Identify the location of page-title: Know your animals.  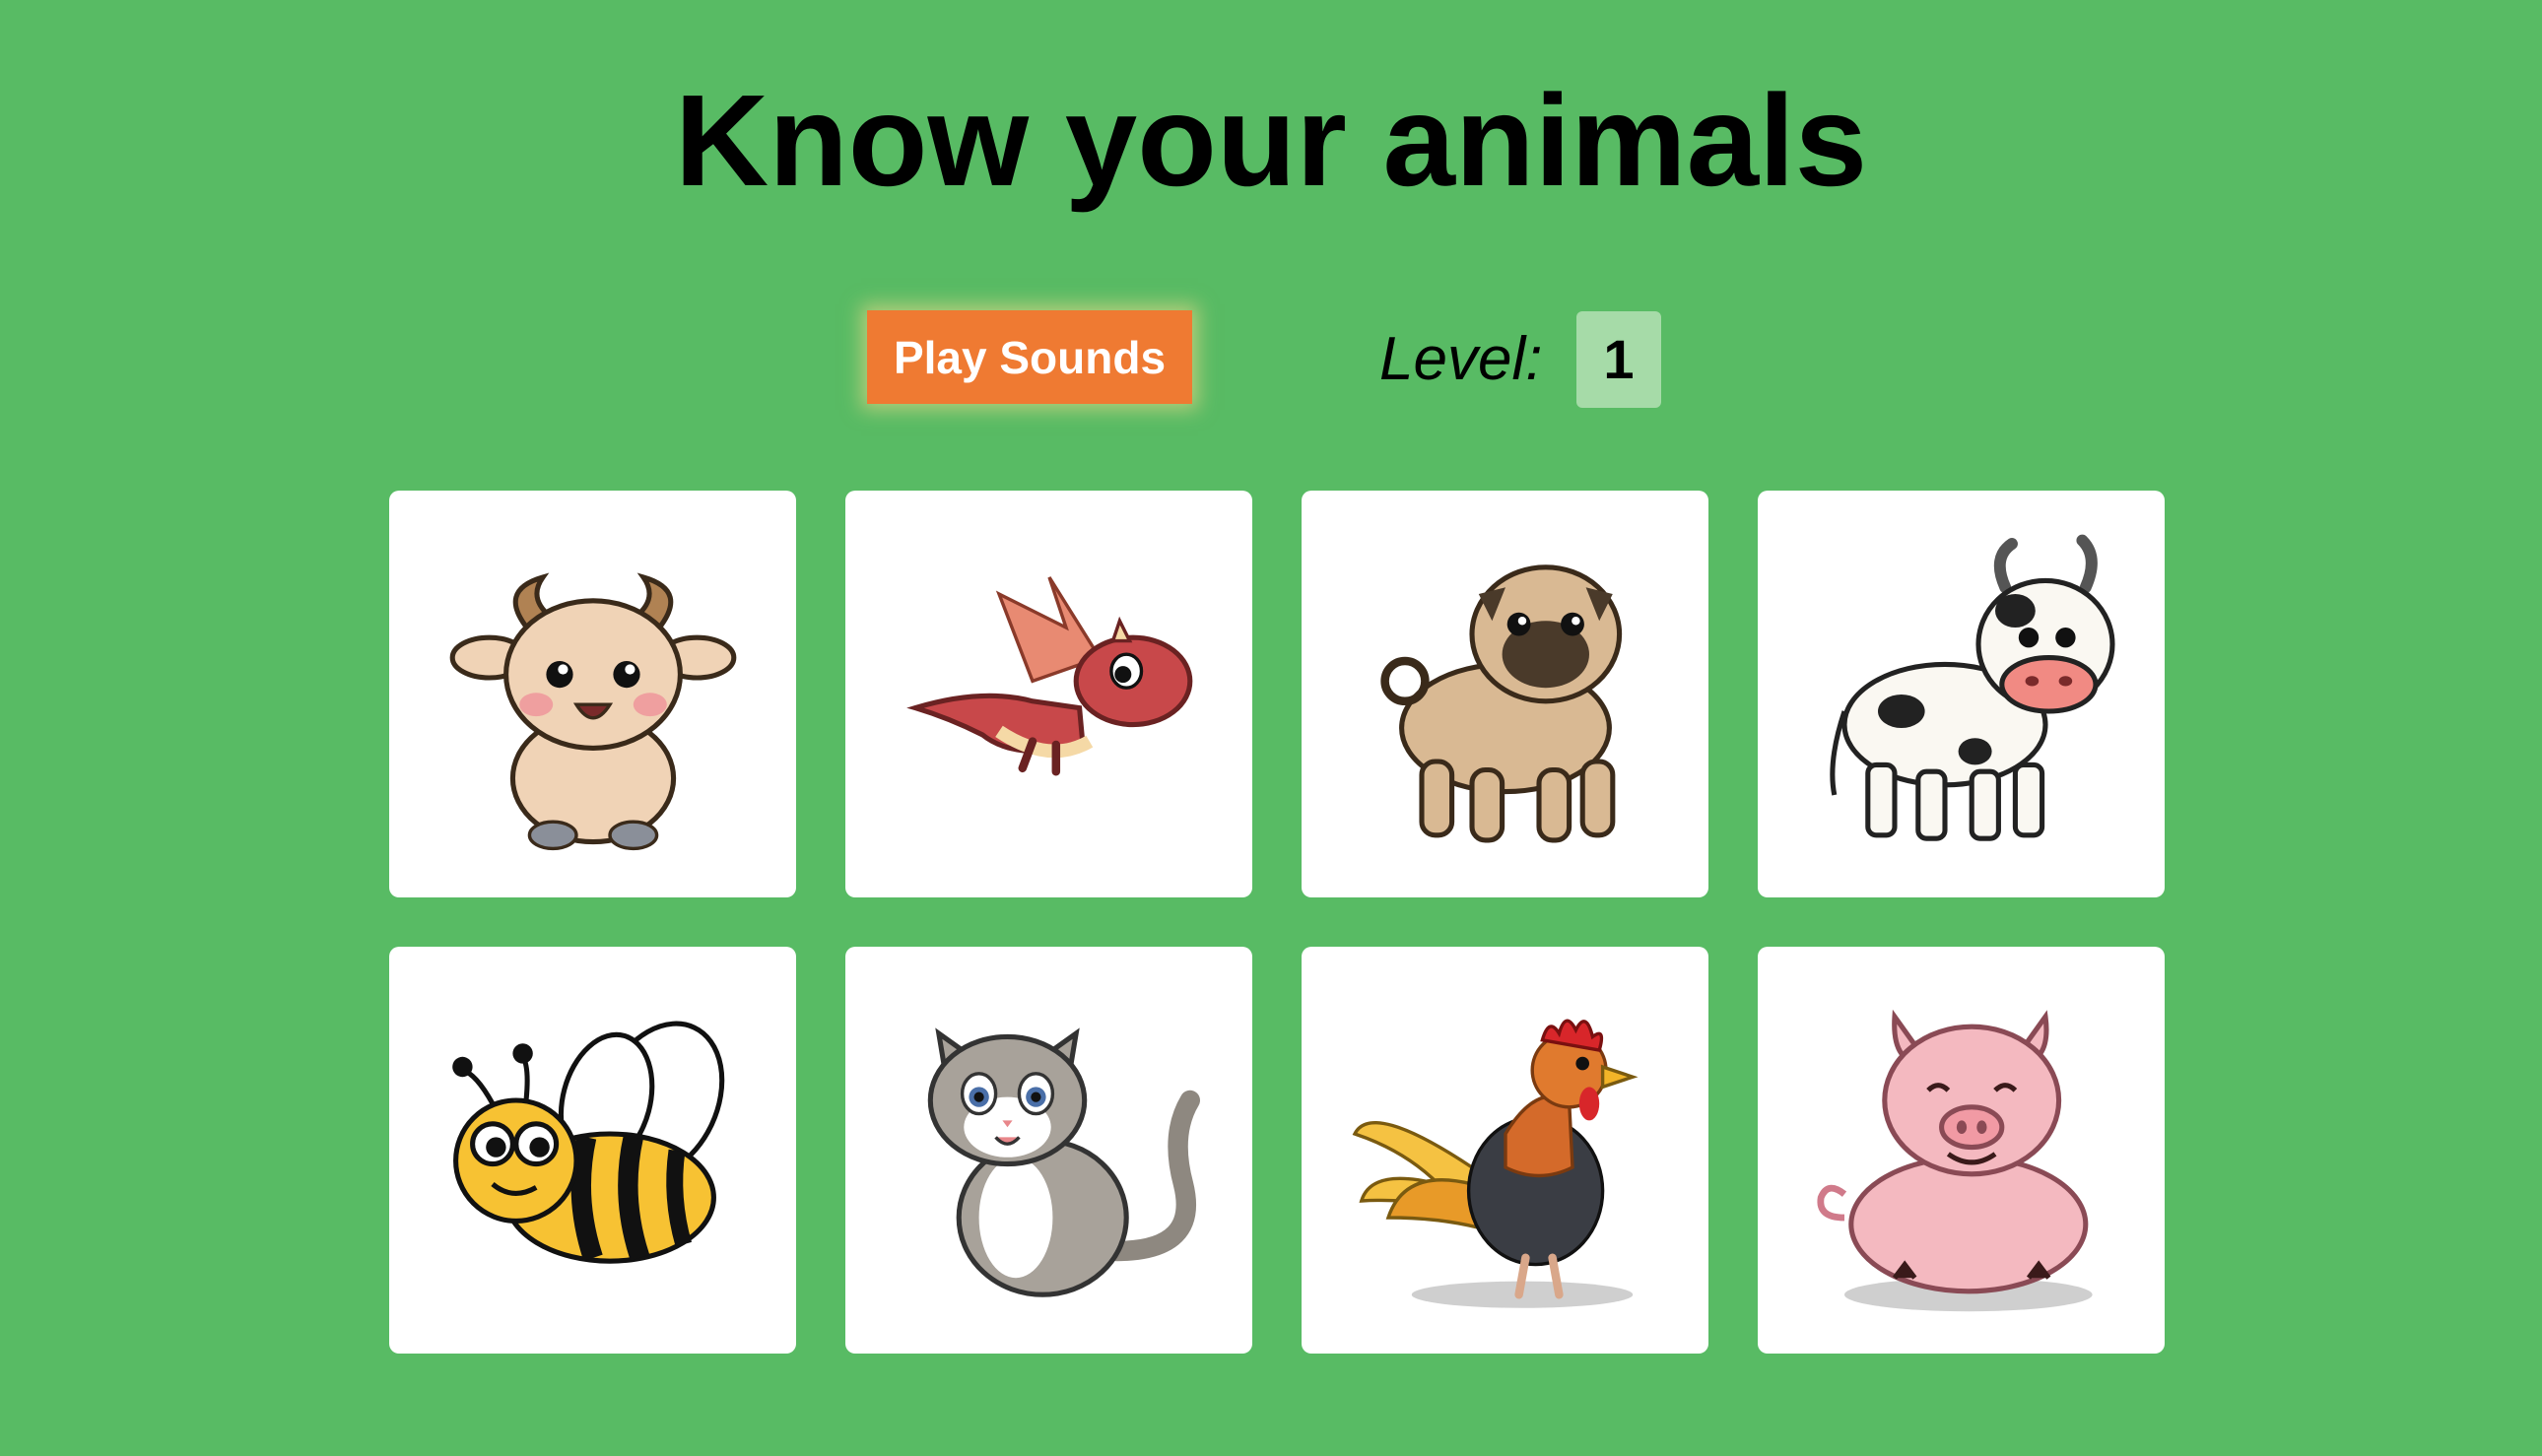
(1271, 140).